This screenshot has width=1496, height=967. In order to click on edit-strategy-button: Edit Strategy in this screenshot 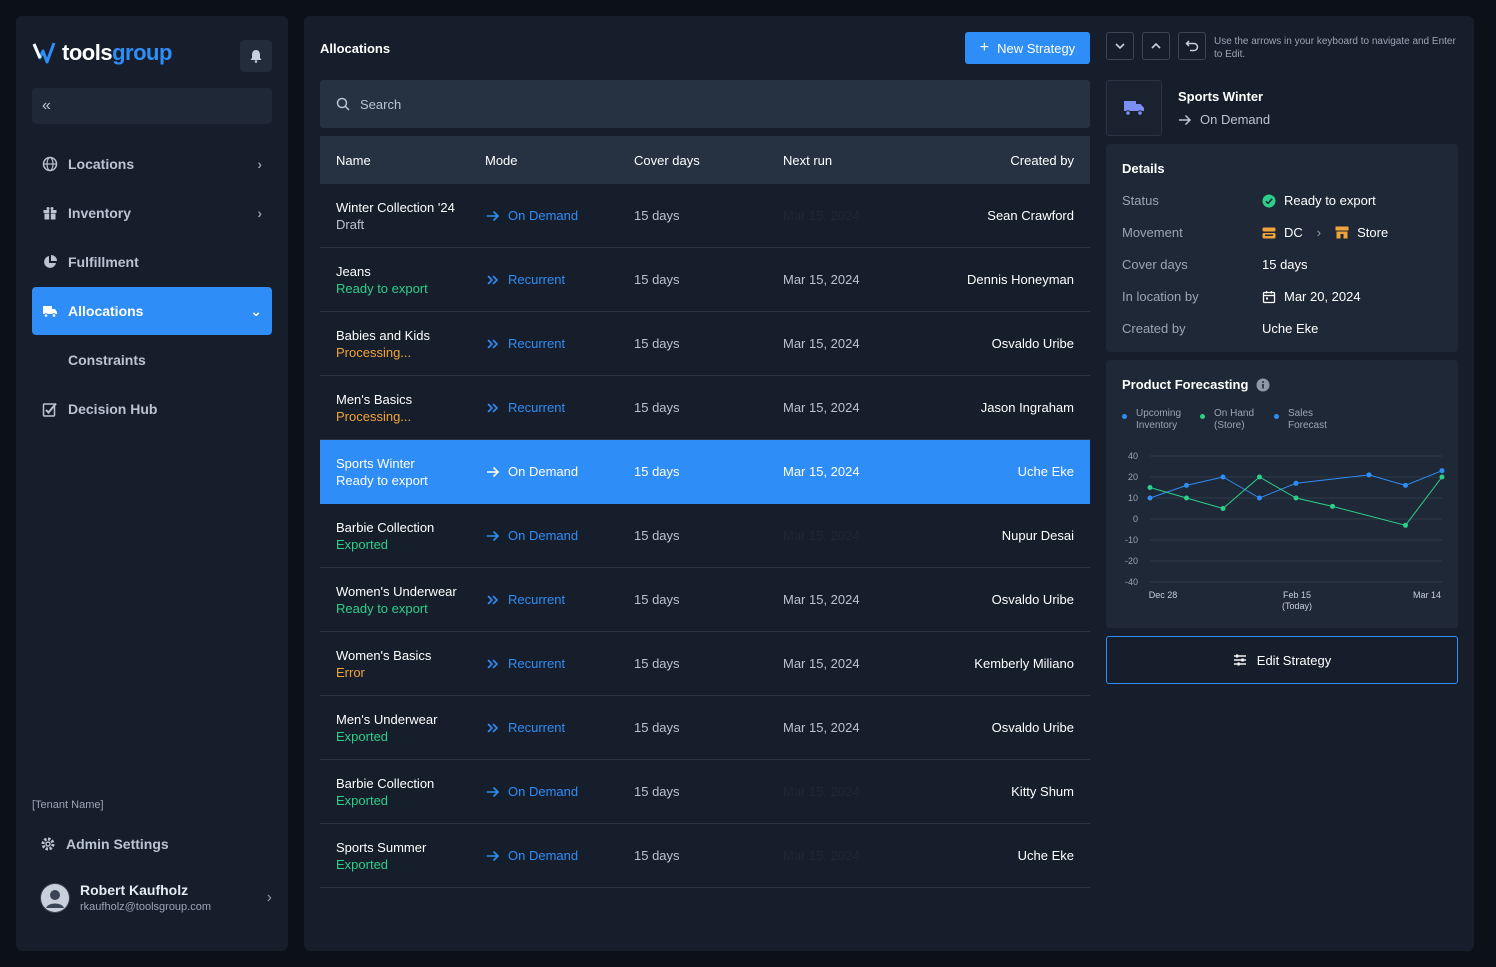, I will do `click(1282, 660)`.